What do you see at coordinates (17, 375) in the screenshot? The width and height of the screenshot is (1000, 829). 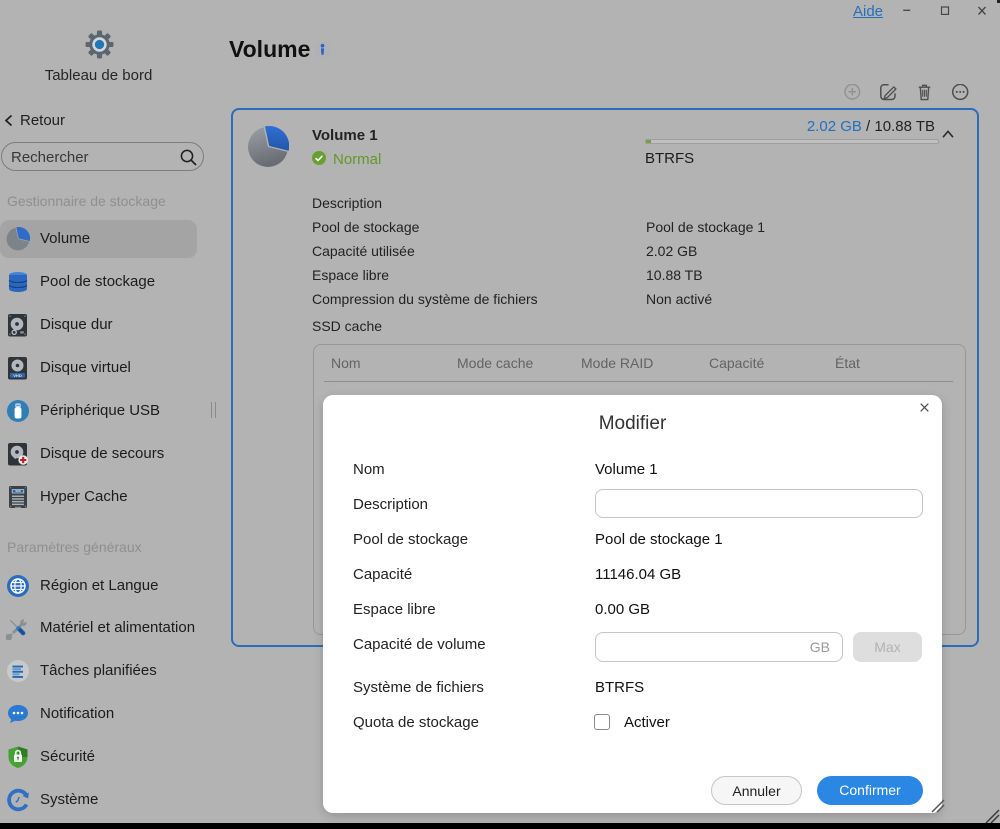 I see `svg-text: VHD` at bounding box center [17, 375].